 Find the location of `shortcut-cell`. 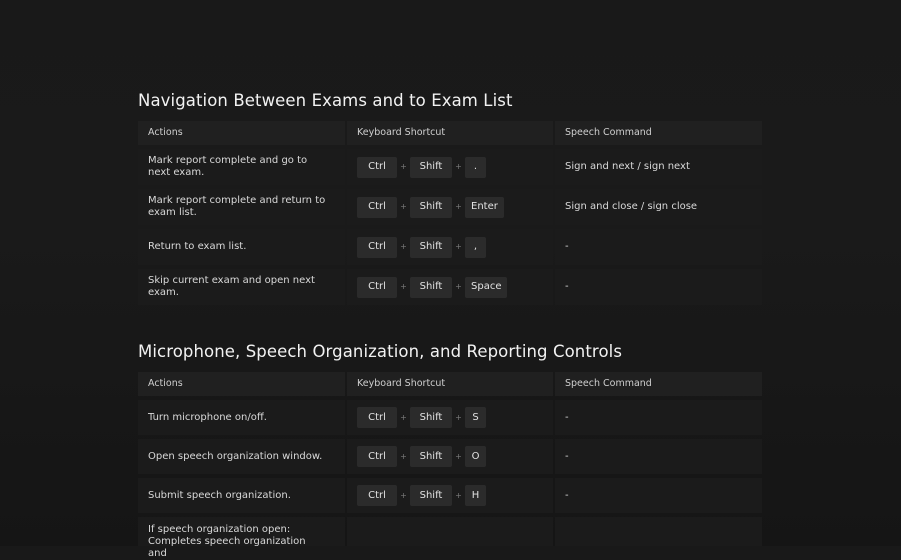

shortcut-cell is located at coordinates (450, 531).